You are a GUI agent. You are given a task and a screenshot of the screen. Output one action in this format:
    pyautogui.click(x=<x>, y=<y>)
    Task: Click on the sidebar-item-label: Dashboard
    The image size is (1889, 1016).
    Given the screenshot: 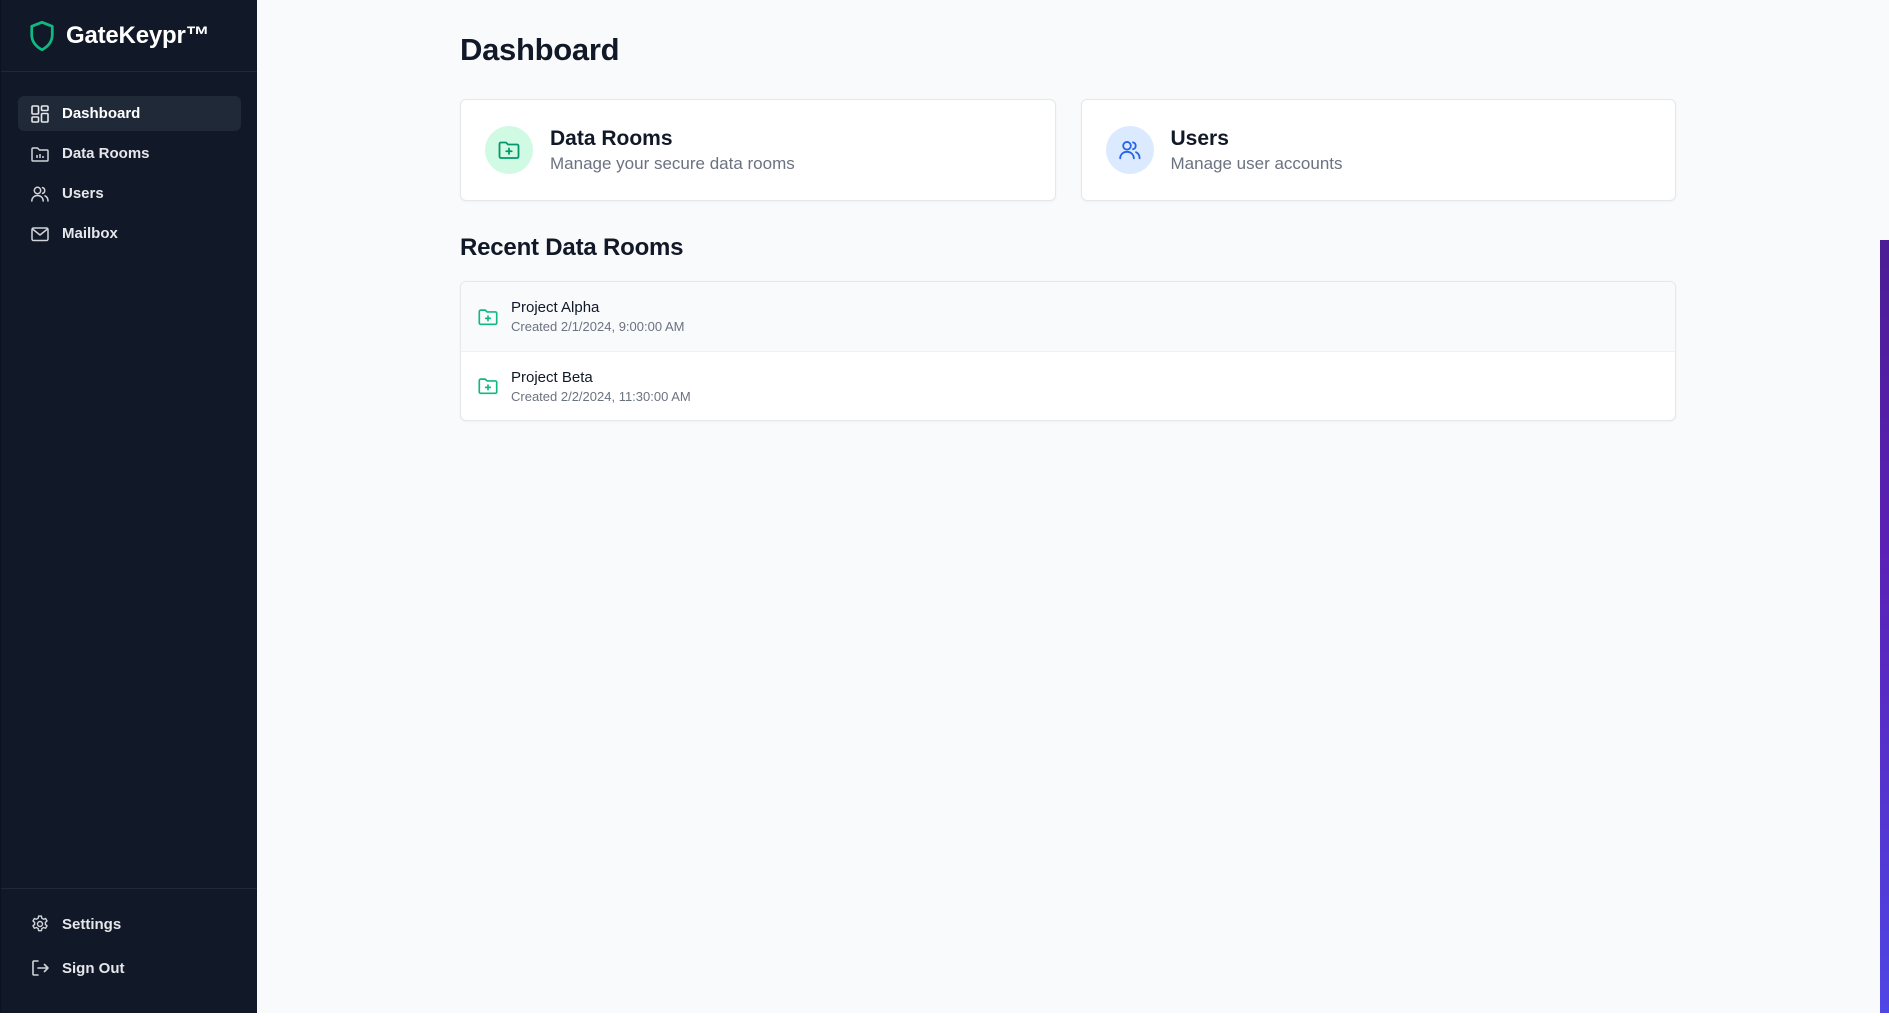 What is the action you would take?
    pyautogui.click(x=101, y=113)
    